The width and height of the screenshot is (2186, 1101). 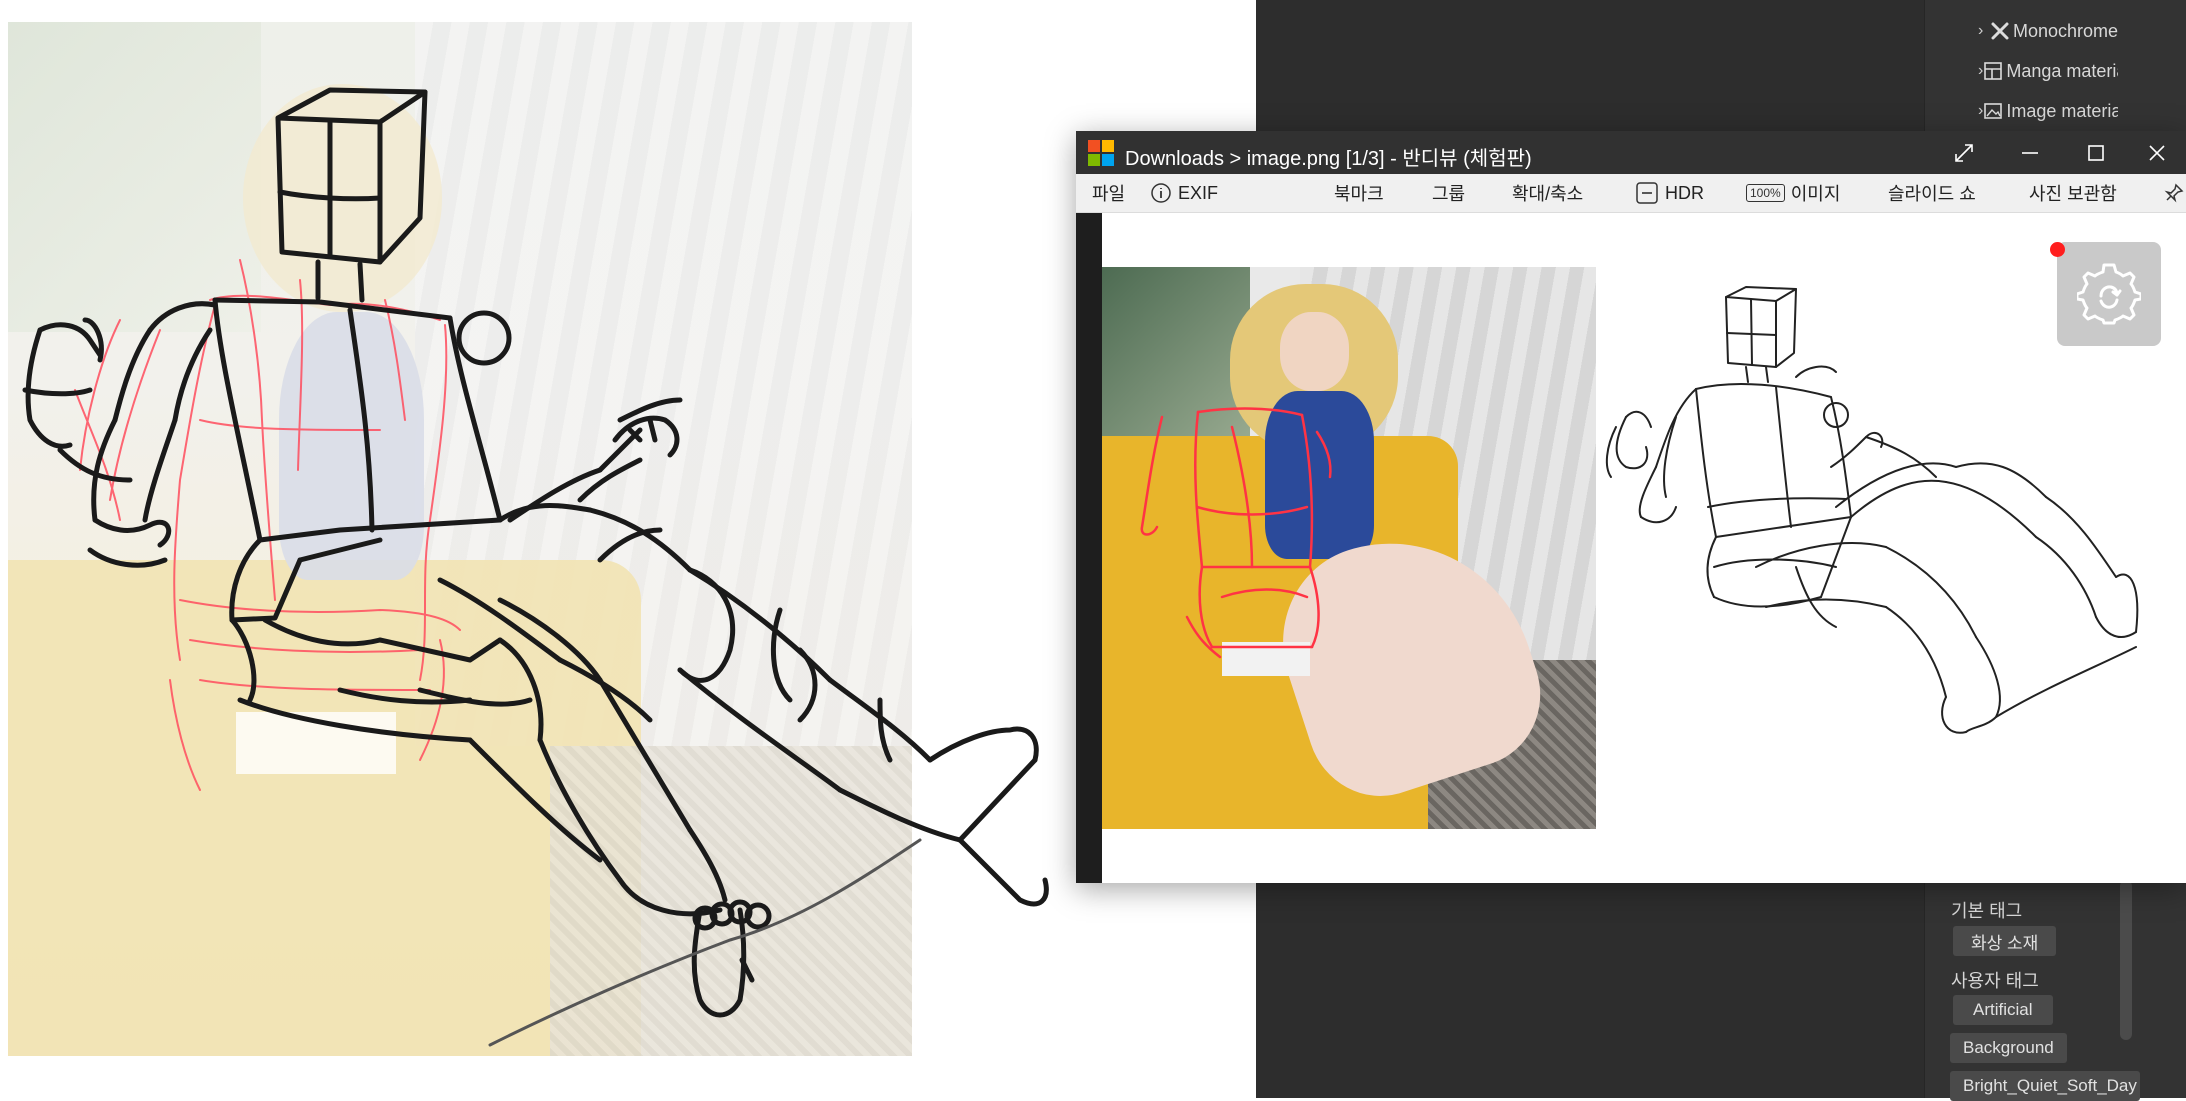 I want to click on user-tags-heading: 사용자 태그, so click(x=1995, y=981).